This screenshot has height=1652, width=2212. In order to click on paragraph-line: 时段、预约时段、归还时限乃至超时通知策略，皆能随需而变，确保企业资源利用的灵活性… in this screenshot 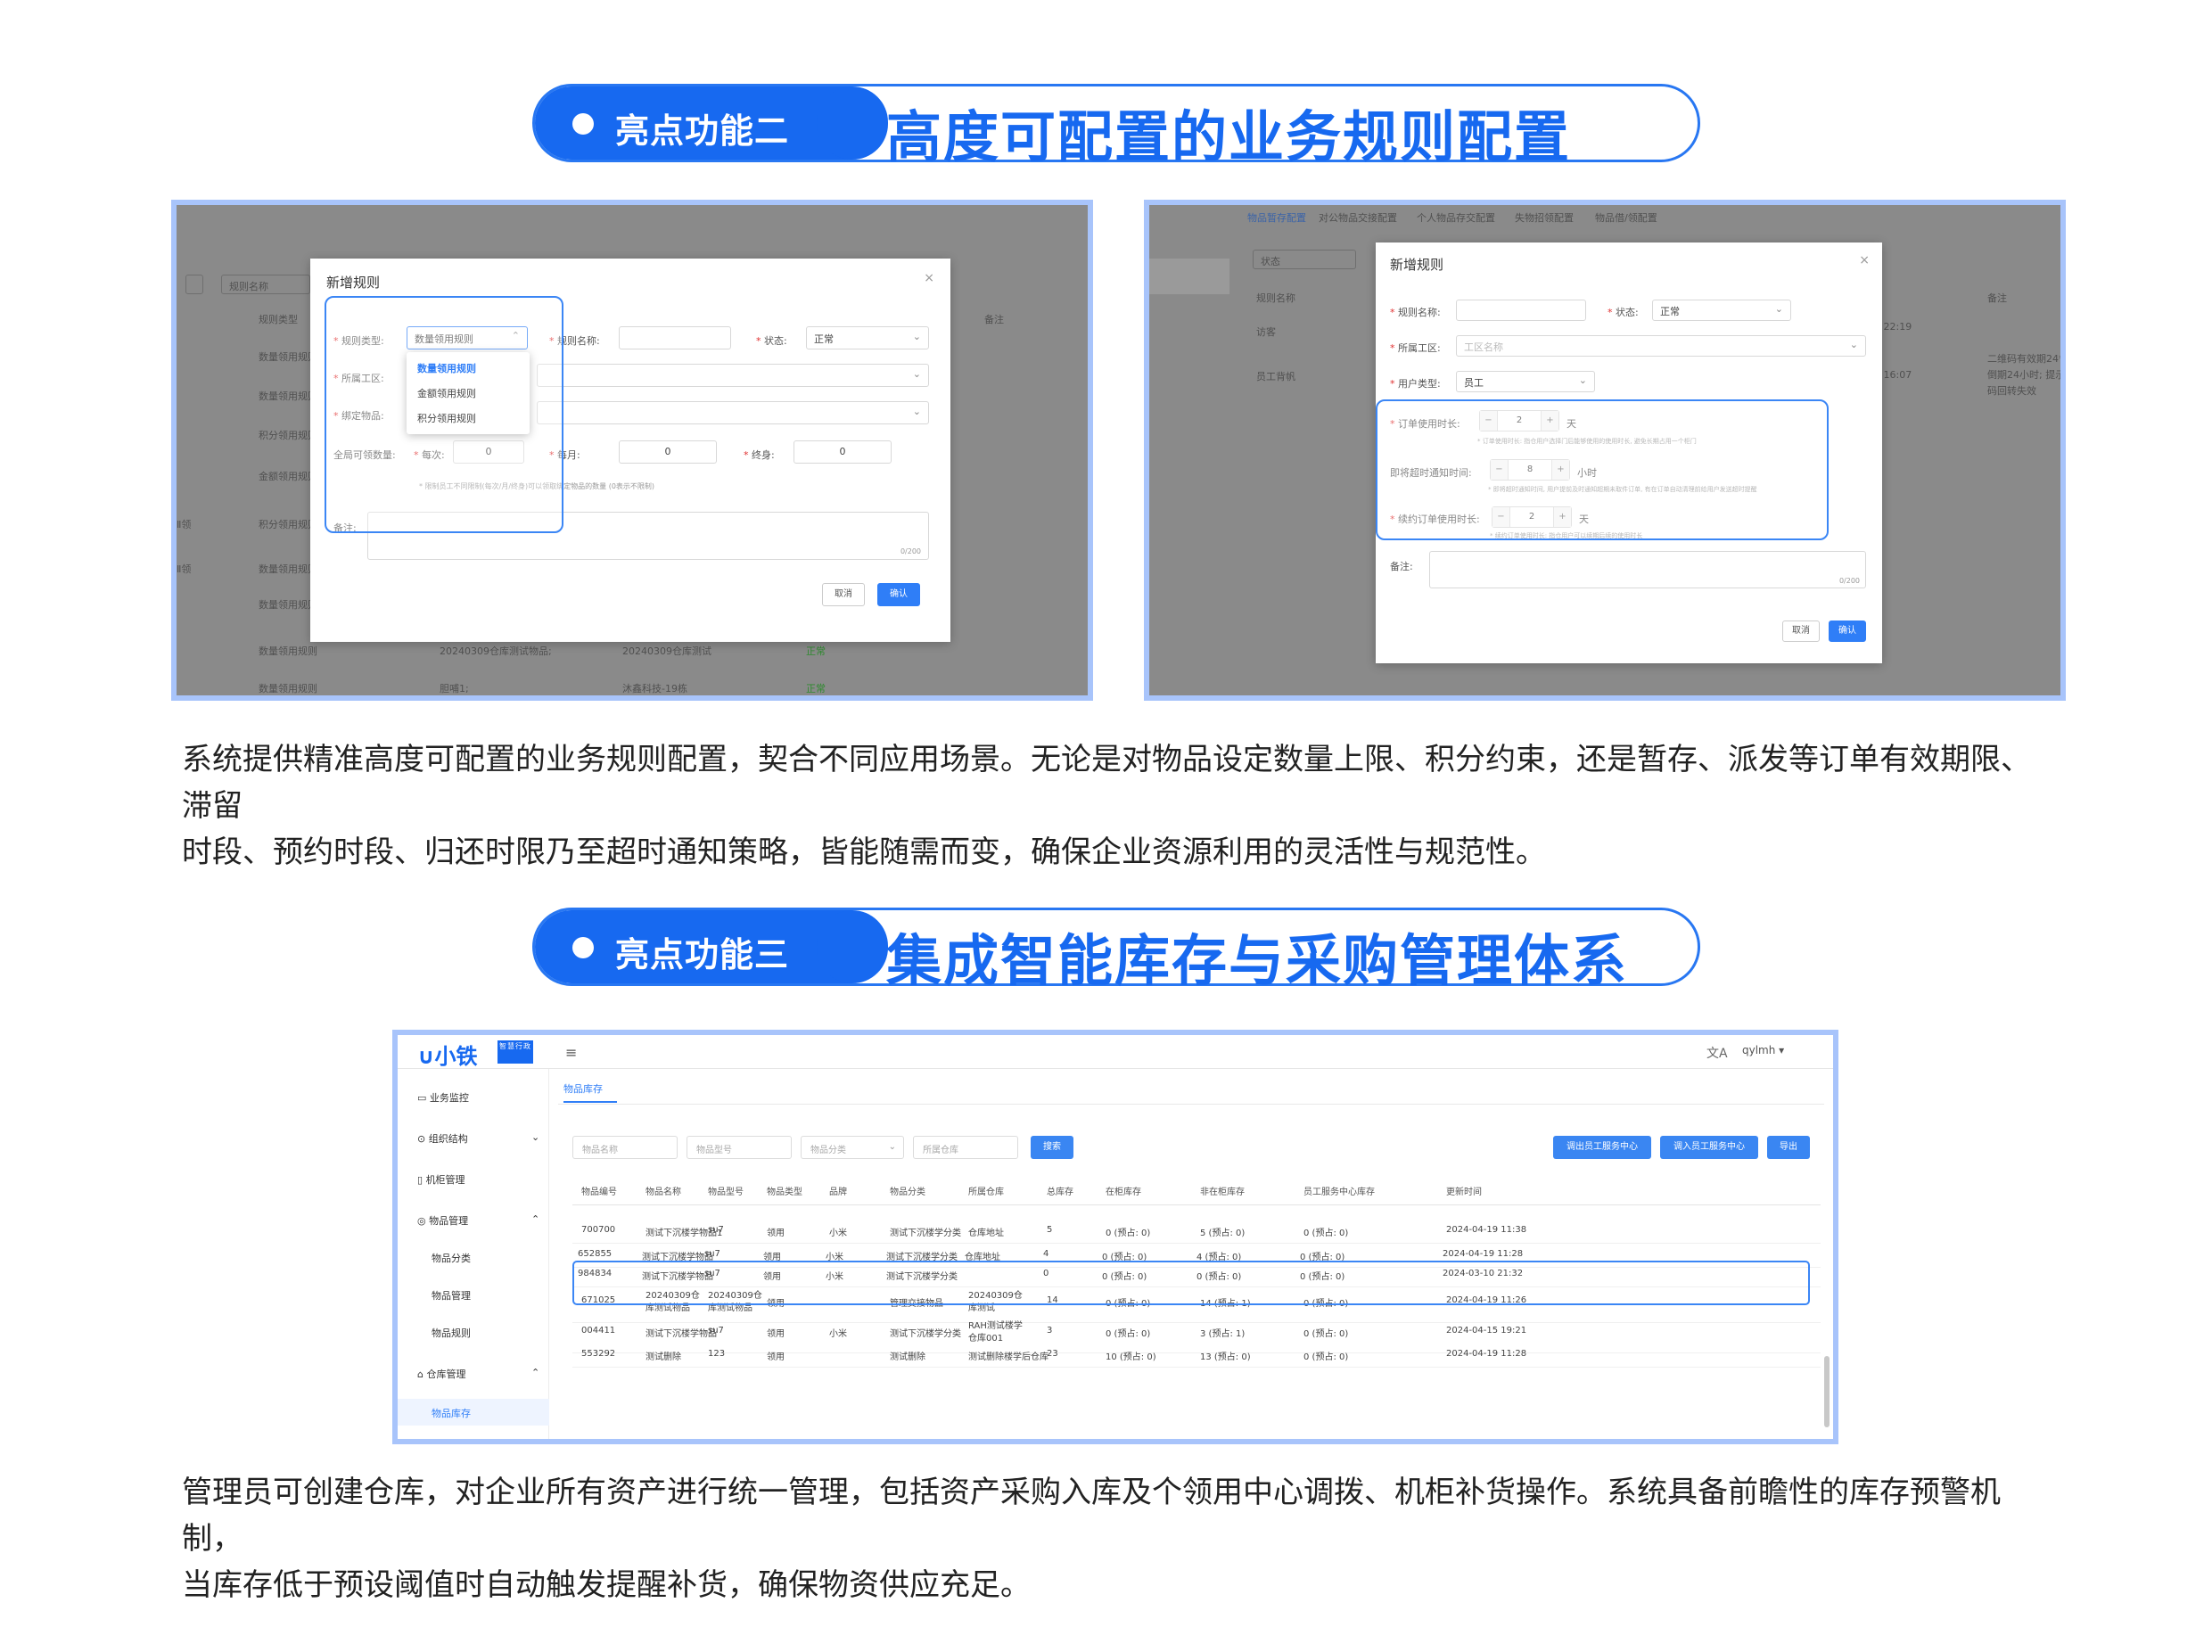, I will do `click(864, 852)`.